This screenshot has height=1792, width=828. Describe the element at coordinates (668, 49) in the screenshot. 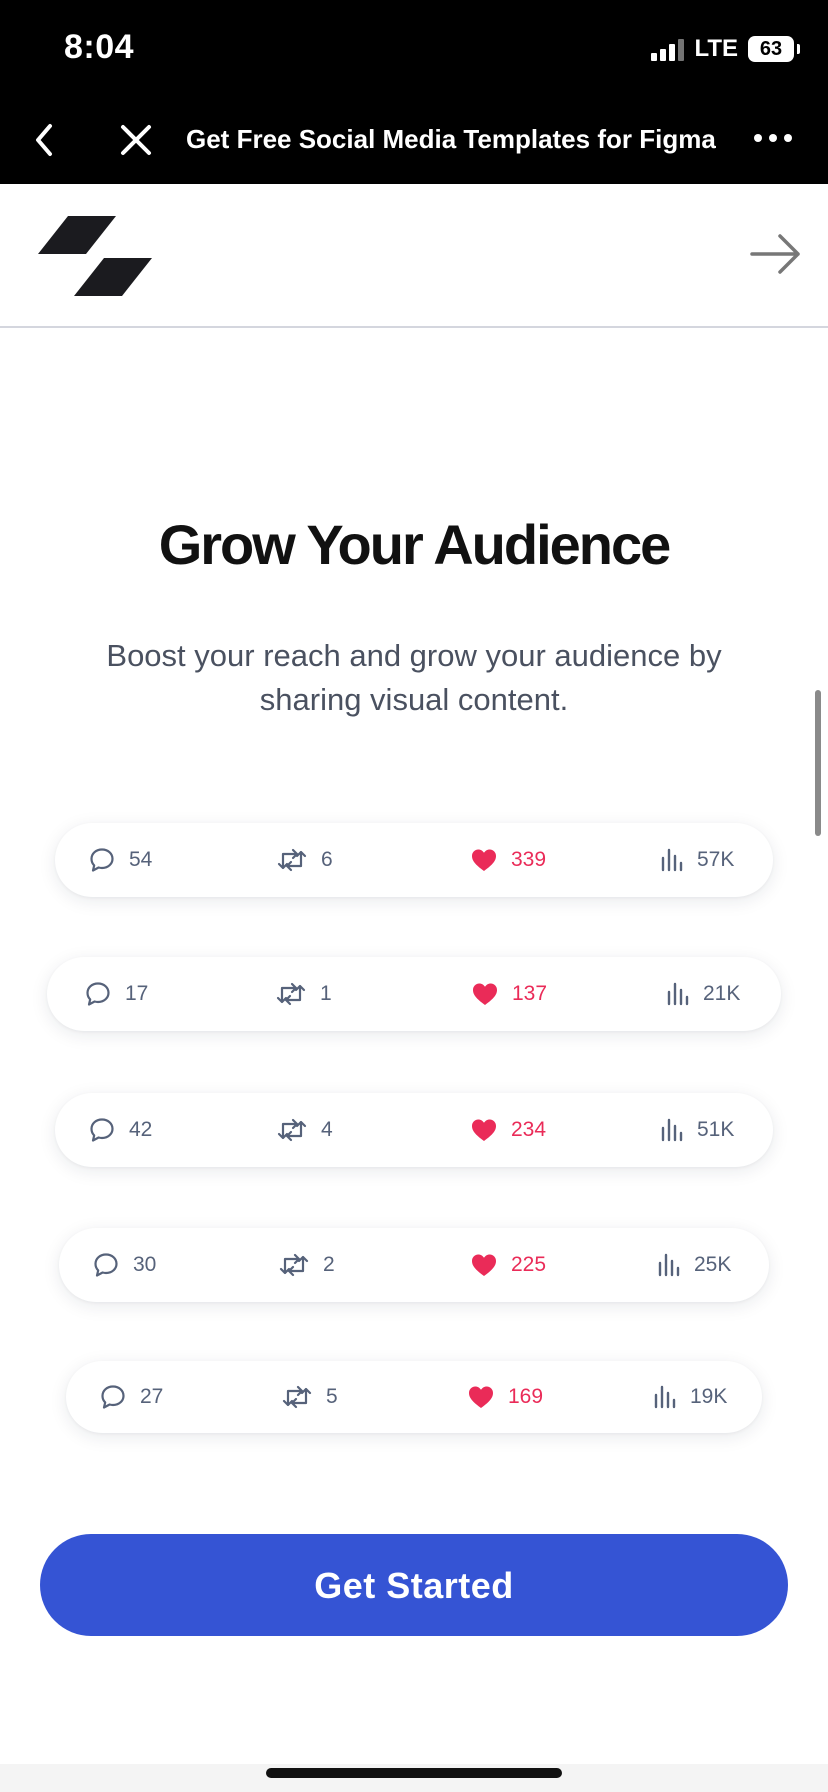

I see `signal-icon` at that location.